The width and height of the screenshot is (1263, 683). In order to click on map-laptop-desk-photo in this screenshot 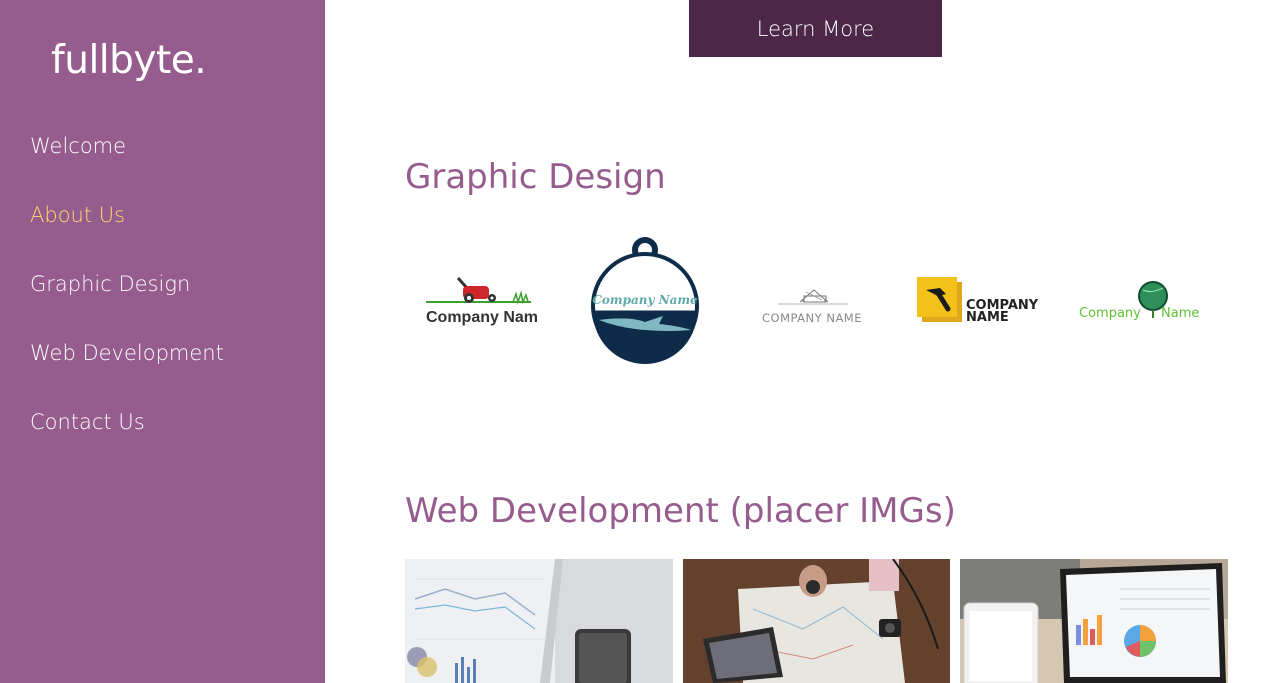, I will do `click(816, 621)`.